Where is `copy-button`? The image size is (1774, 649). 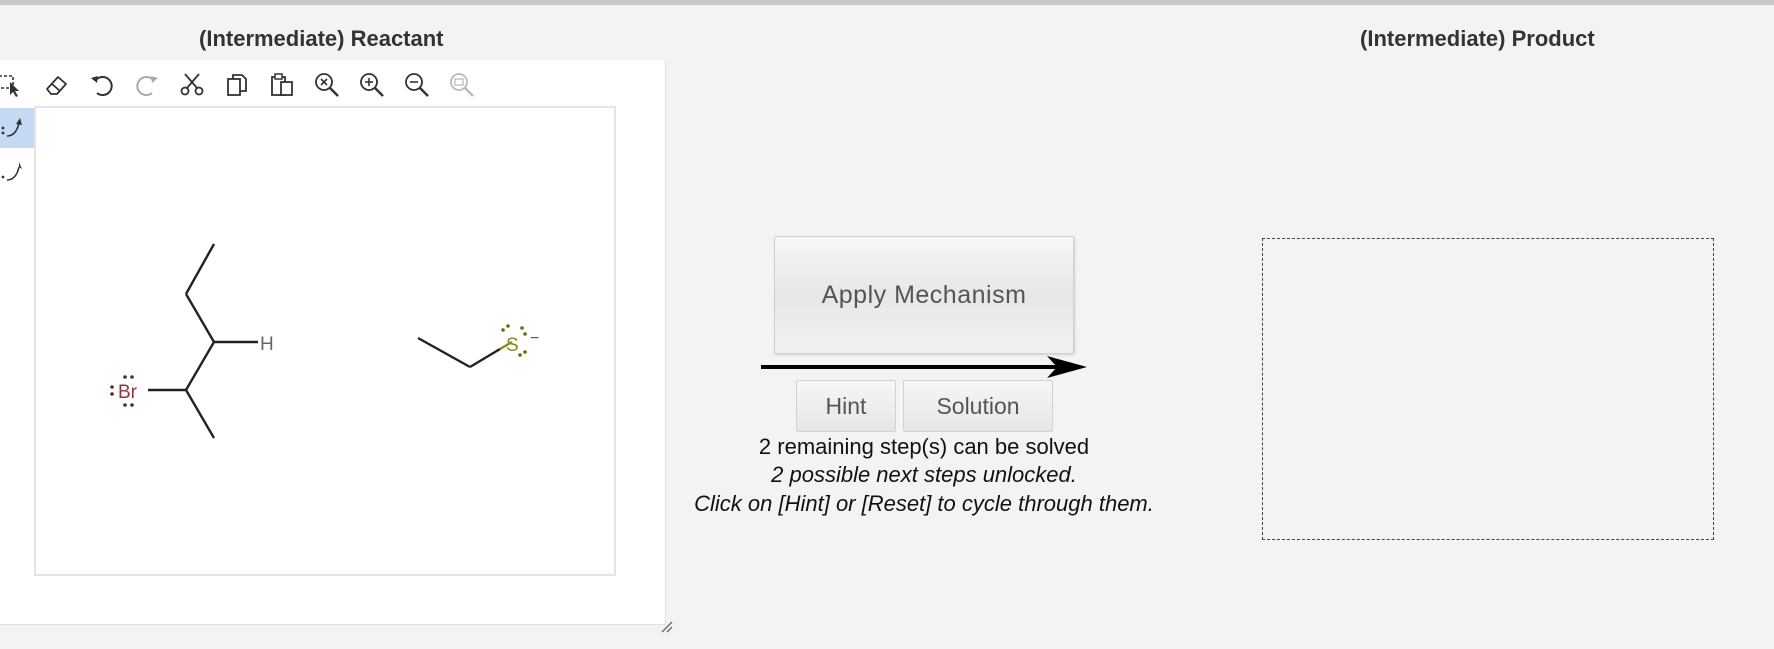
copy-button is located at coordinates (237, 85).